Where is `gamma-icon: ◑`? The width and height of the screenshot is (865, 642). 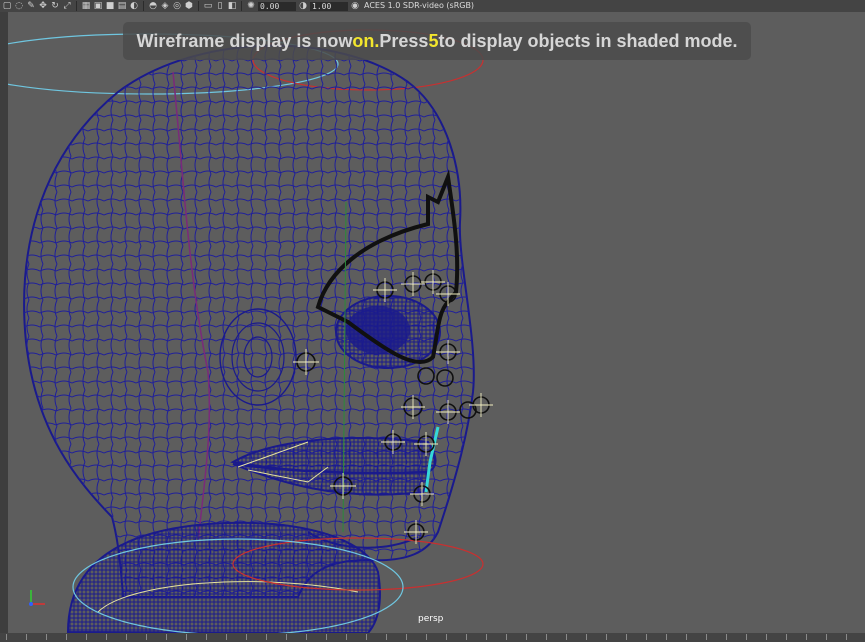
gamma-icon: ◑ is located at coordinates (303, 6).